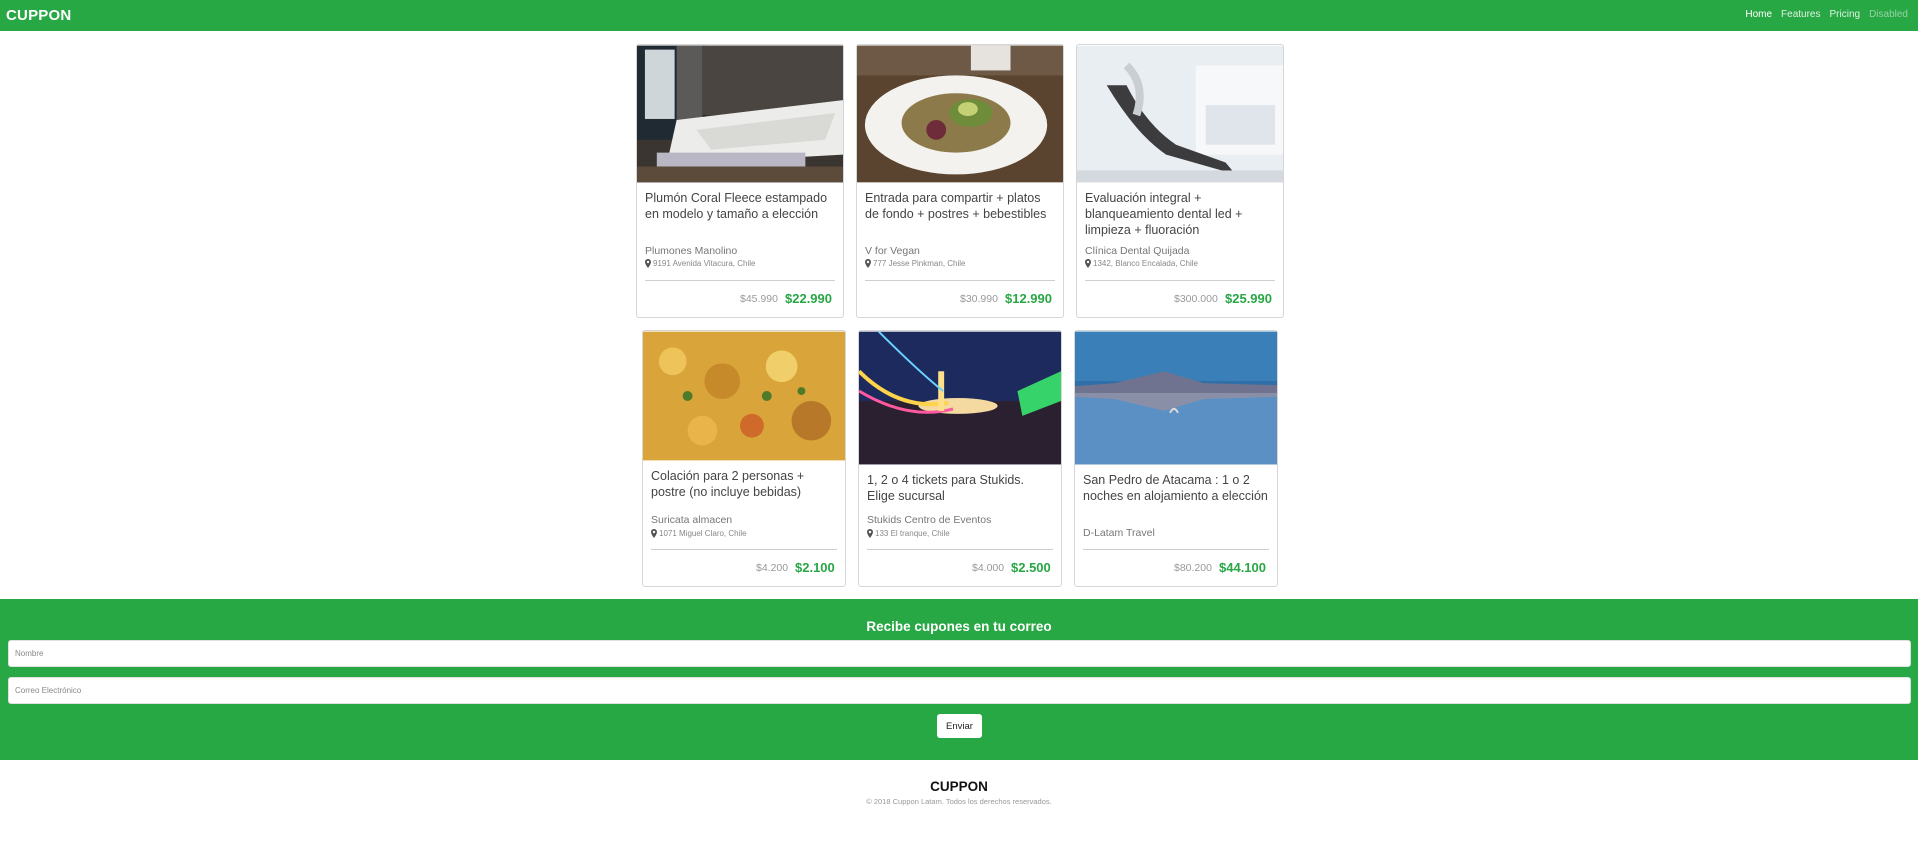  I want to click on deal-address: 777 Jesse Pinkman, Chile, so click(915, 263).